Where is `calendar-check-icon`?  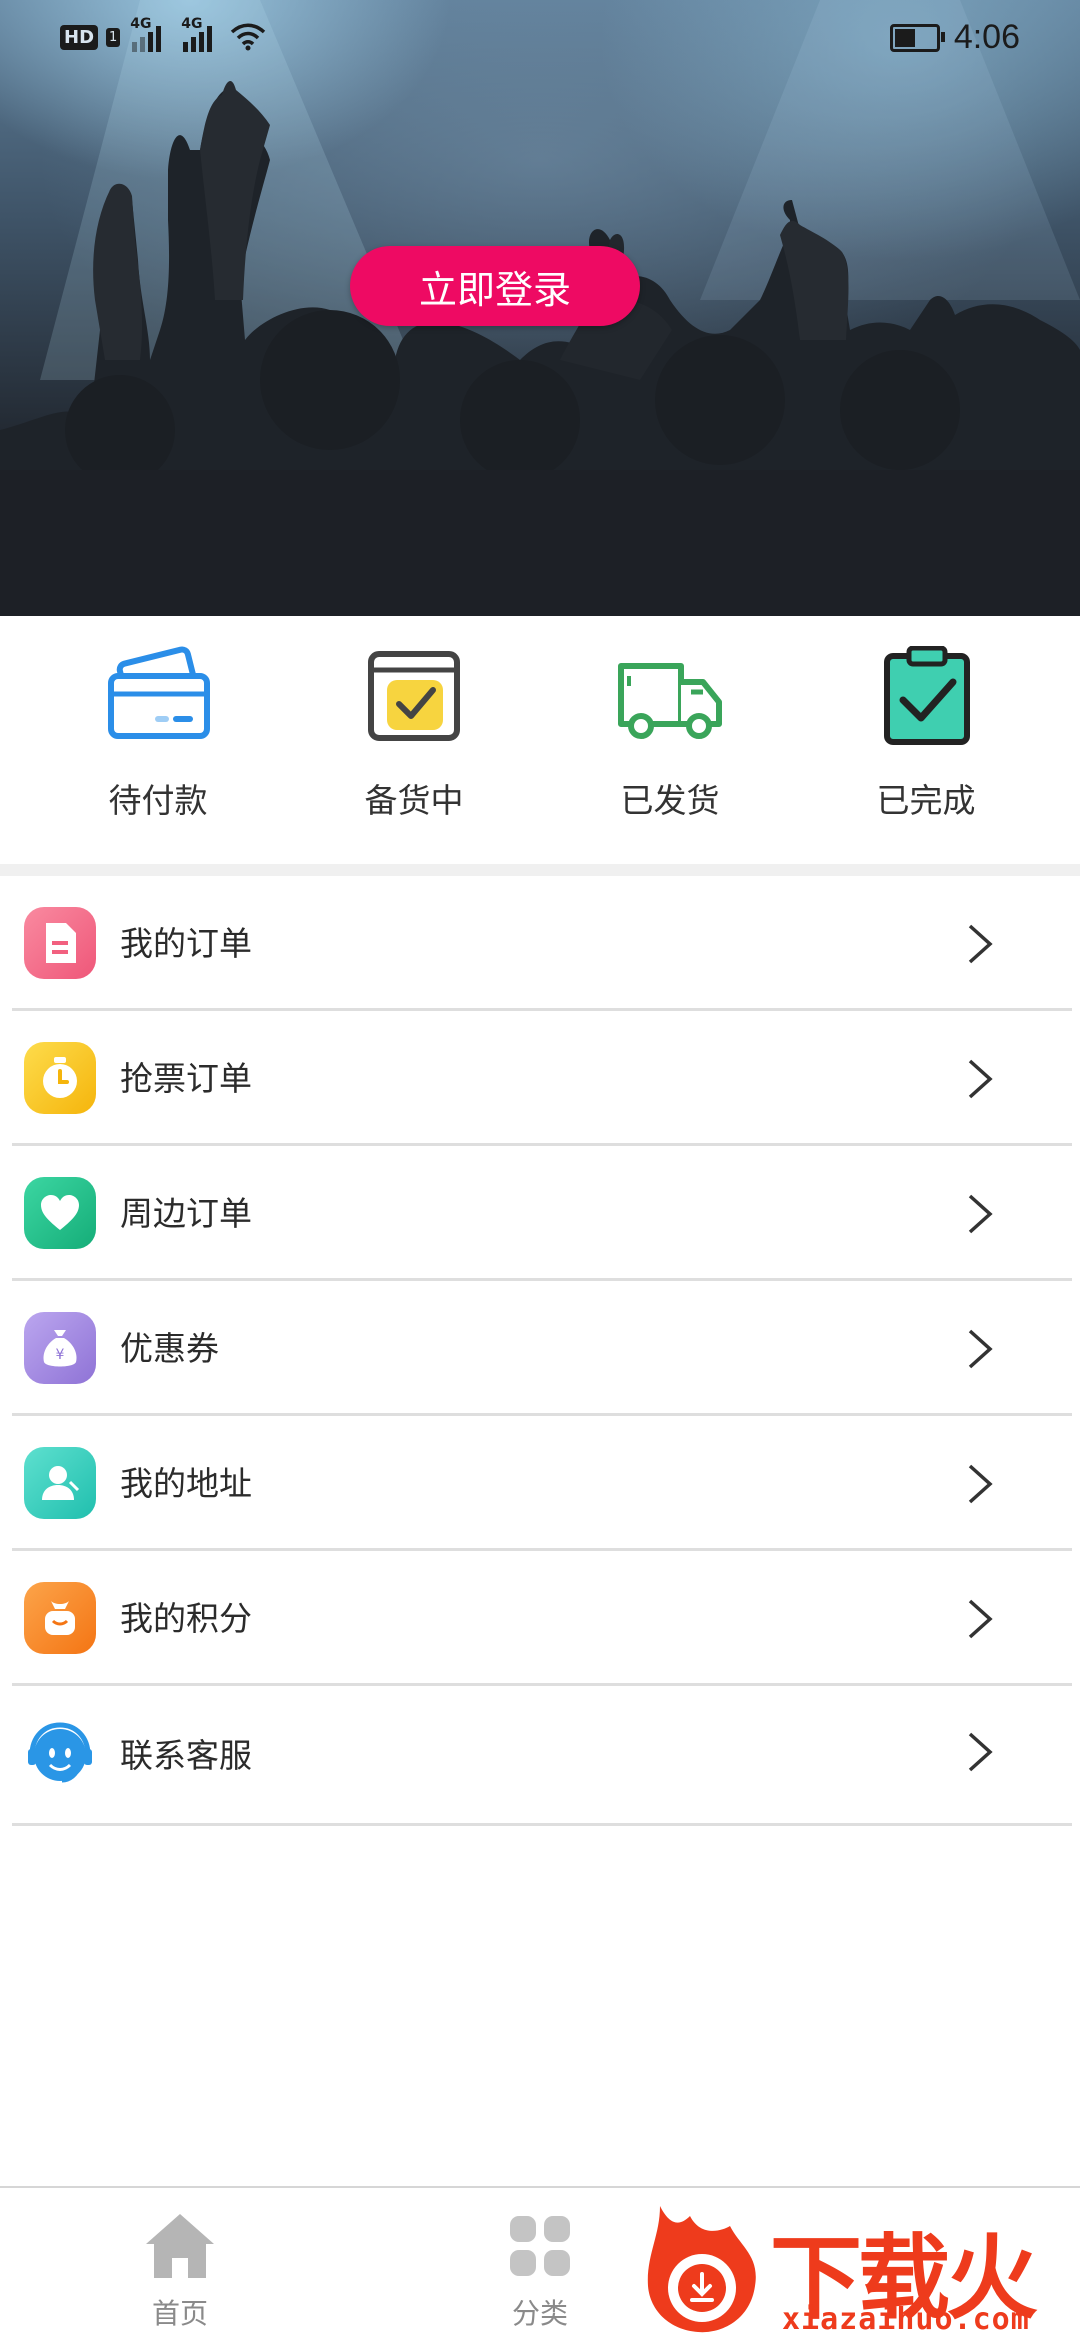 calendar-check-icon is located at coordinates (414, 696).